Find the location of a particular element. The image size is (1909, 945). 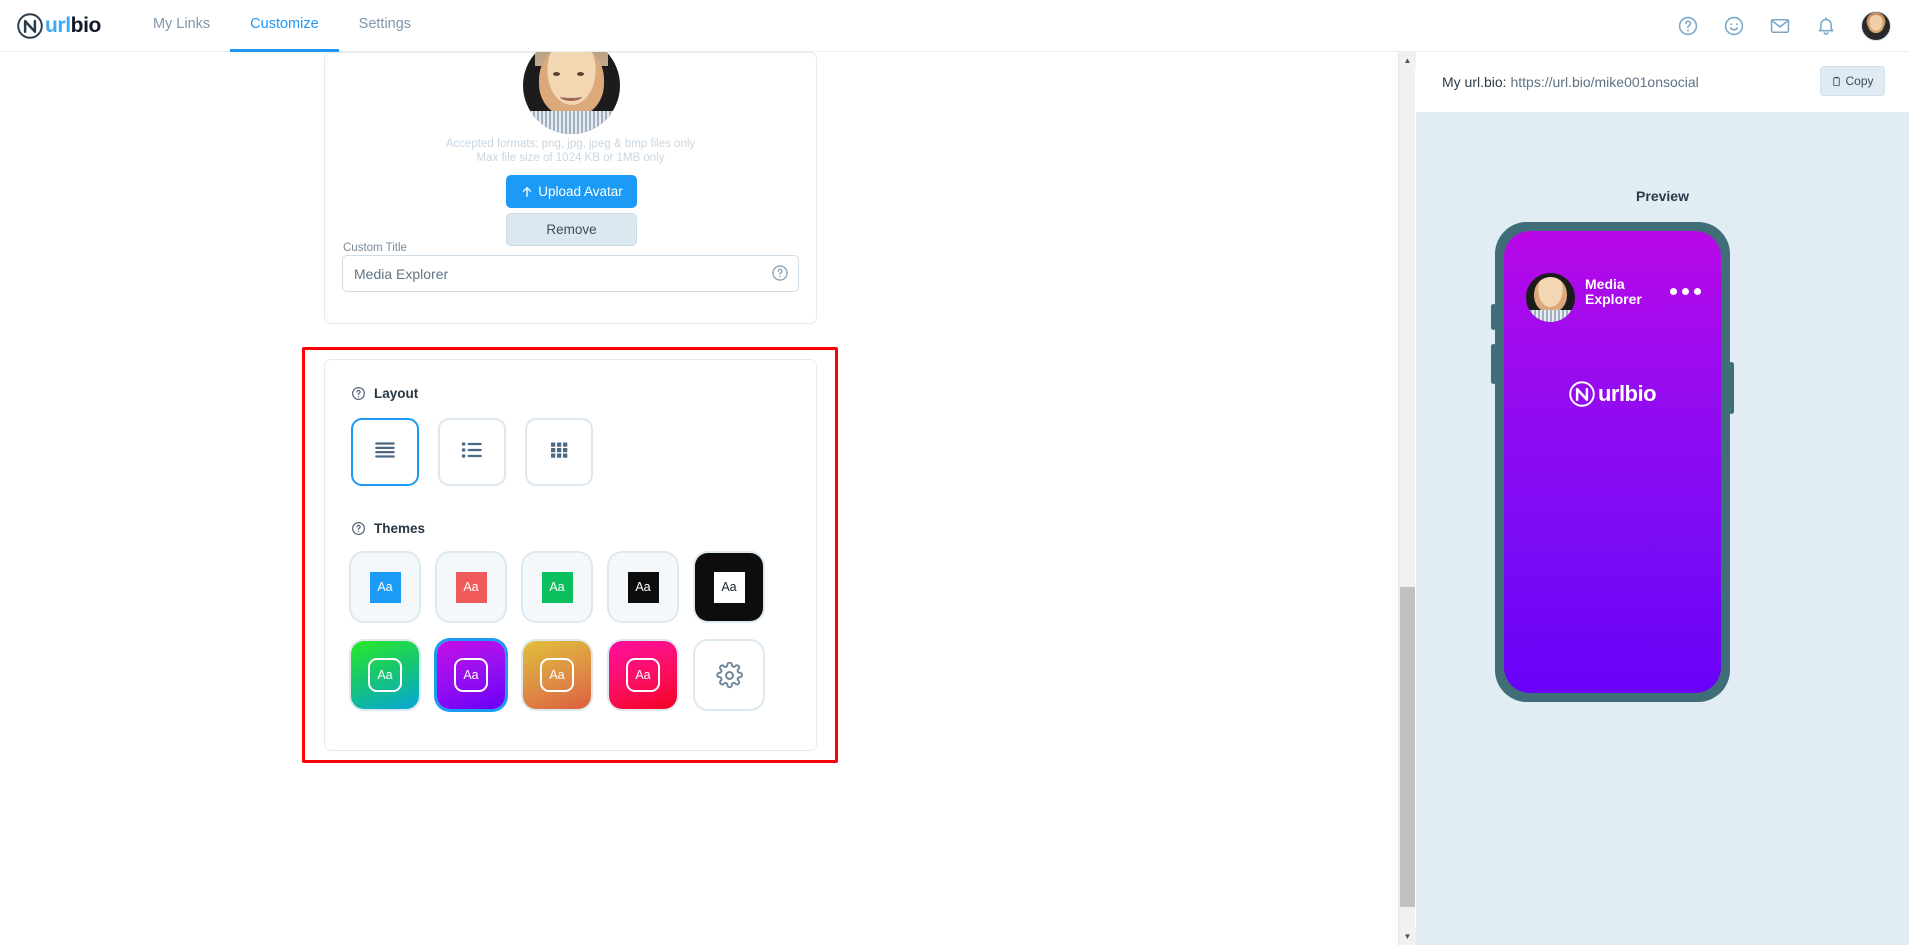

theme-option-red-light: Aa is located at coordinates (471, 587).